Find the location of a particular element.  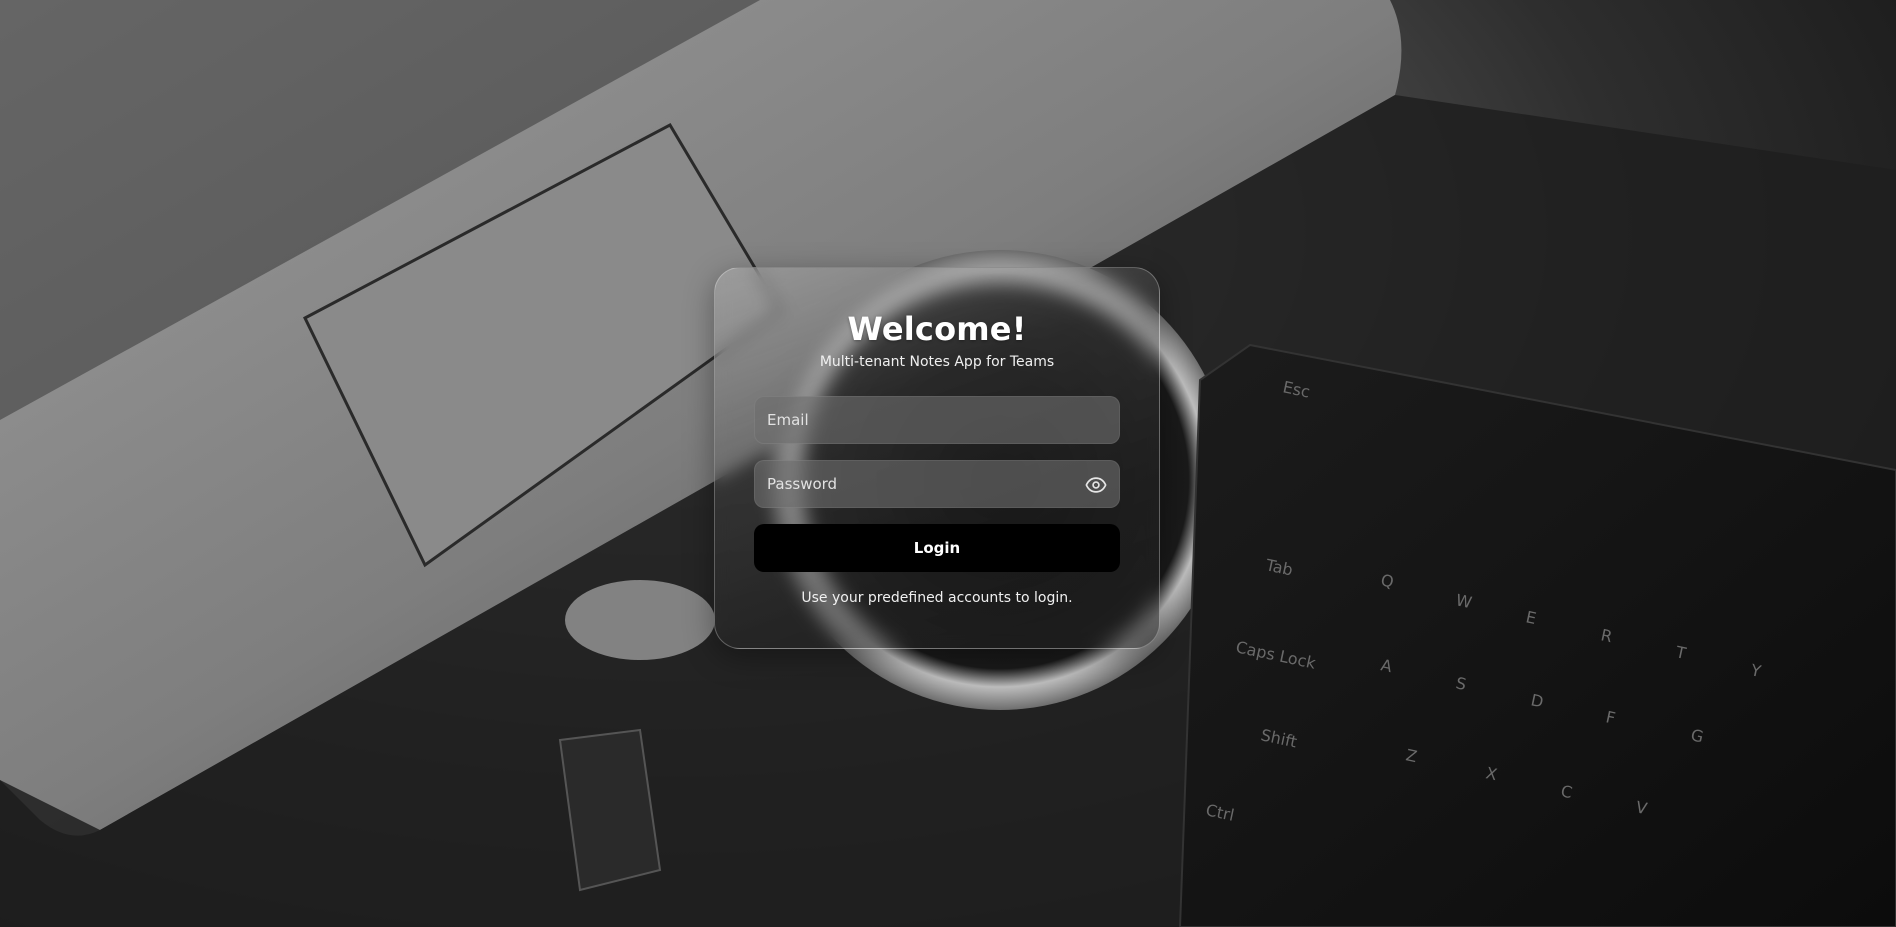

email-input is located at coordinates (937, 420).